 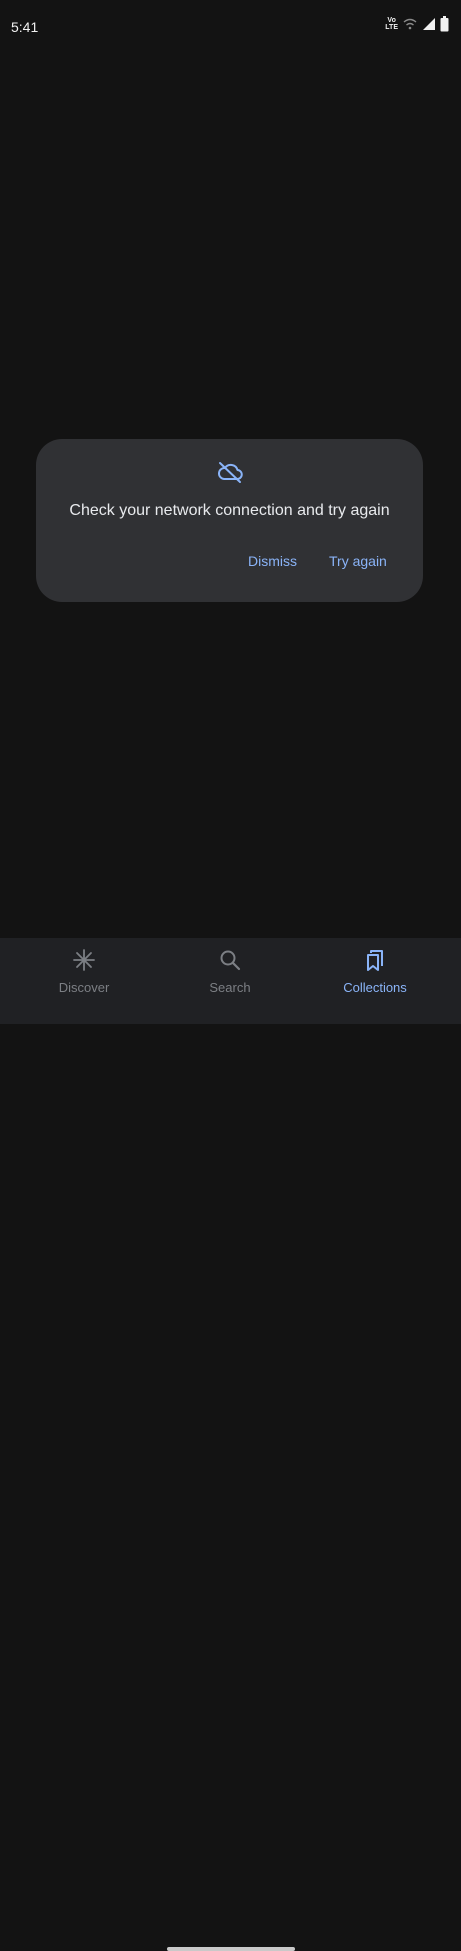 What do you see at coordinates (230, 26) in the screenshot?
I see `status-bar: 5:41 Vo LTE` at bounding box center [230, 26].